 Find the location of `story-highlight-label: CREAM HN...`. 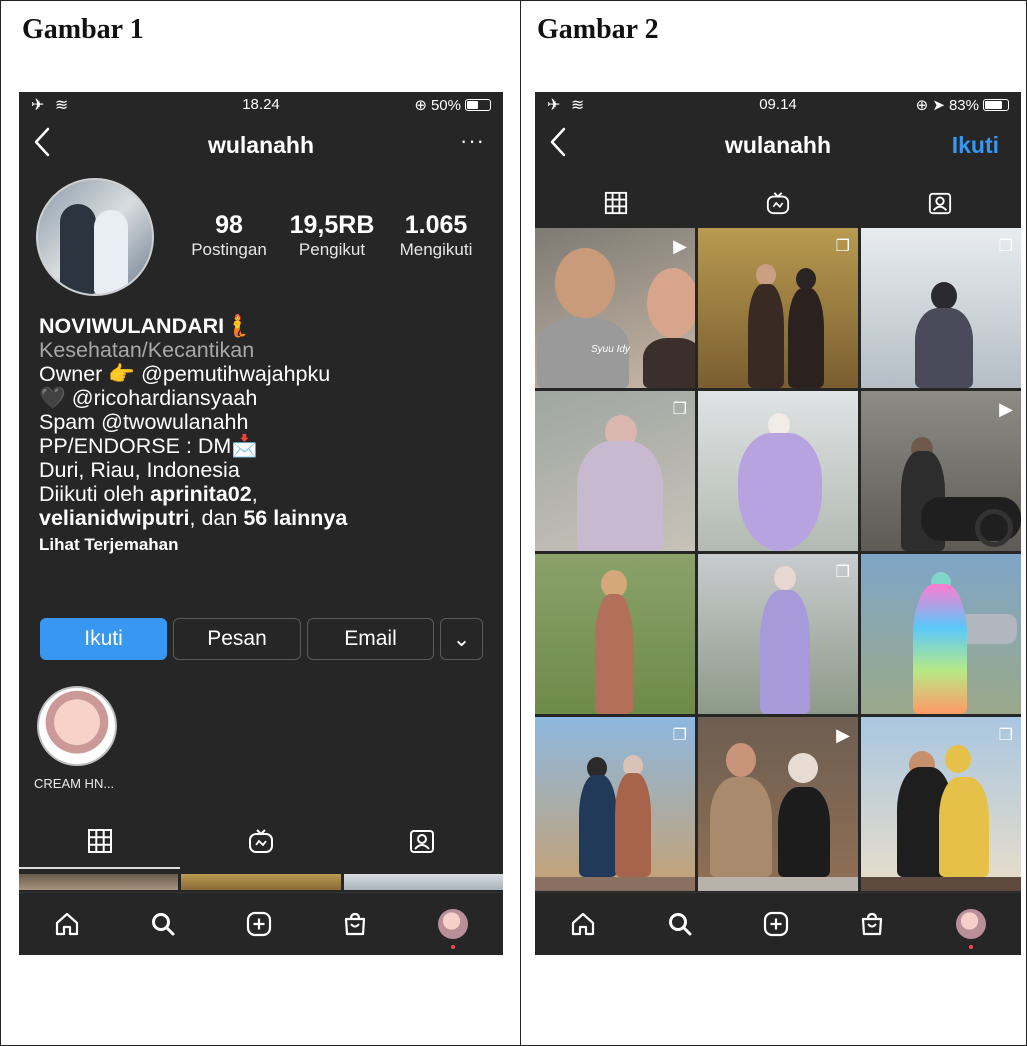

story-highlight-label: CREAM HN... is located at coordinates (74, 783).